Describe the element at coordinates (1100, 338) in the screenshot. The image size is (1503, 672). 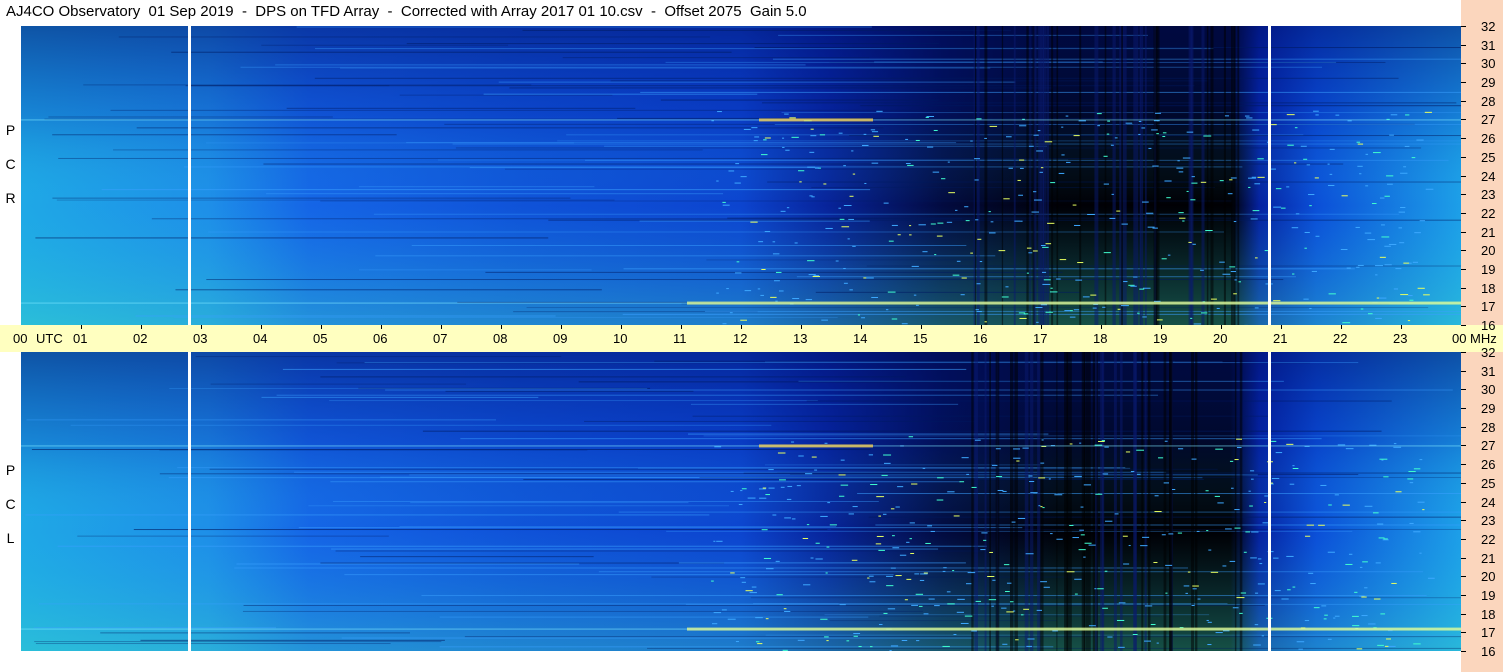
I see `time-tick-label: 18` at that location.